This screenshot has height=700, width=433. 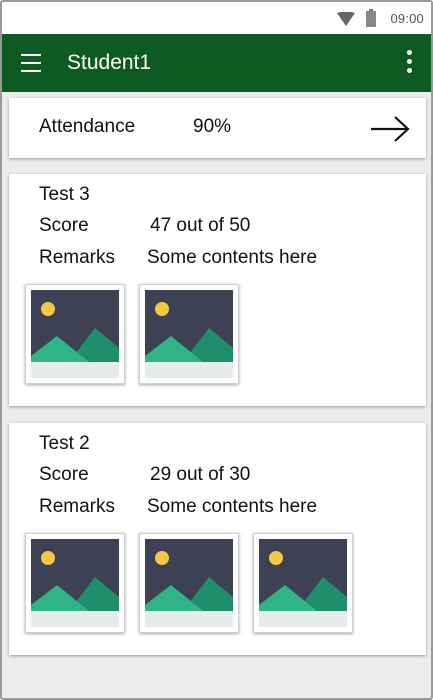 What do you see at coordinates (31, 63) in the screenshot?
I see `hamburger-menu-icon` at bounding box center [31, 63].